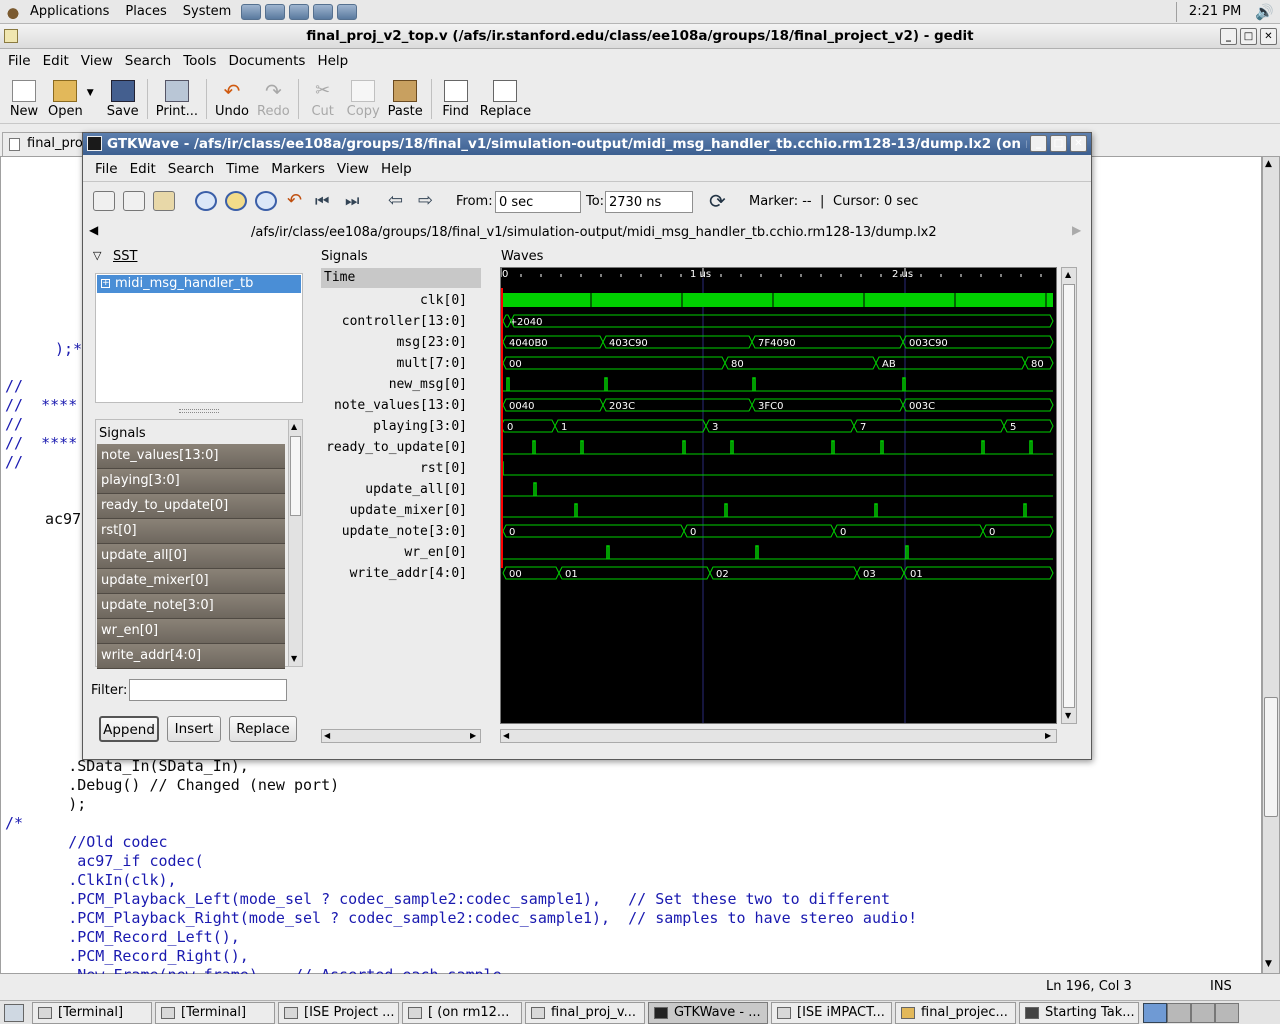  Describe the element at coordinates (403, 468) in the screenshot. I see `signal-name: rst[0]` at that location.